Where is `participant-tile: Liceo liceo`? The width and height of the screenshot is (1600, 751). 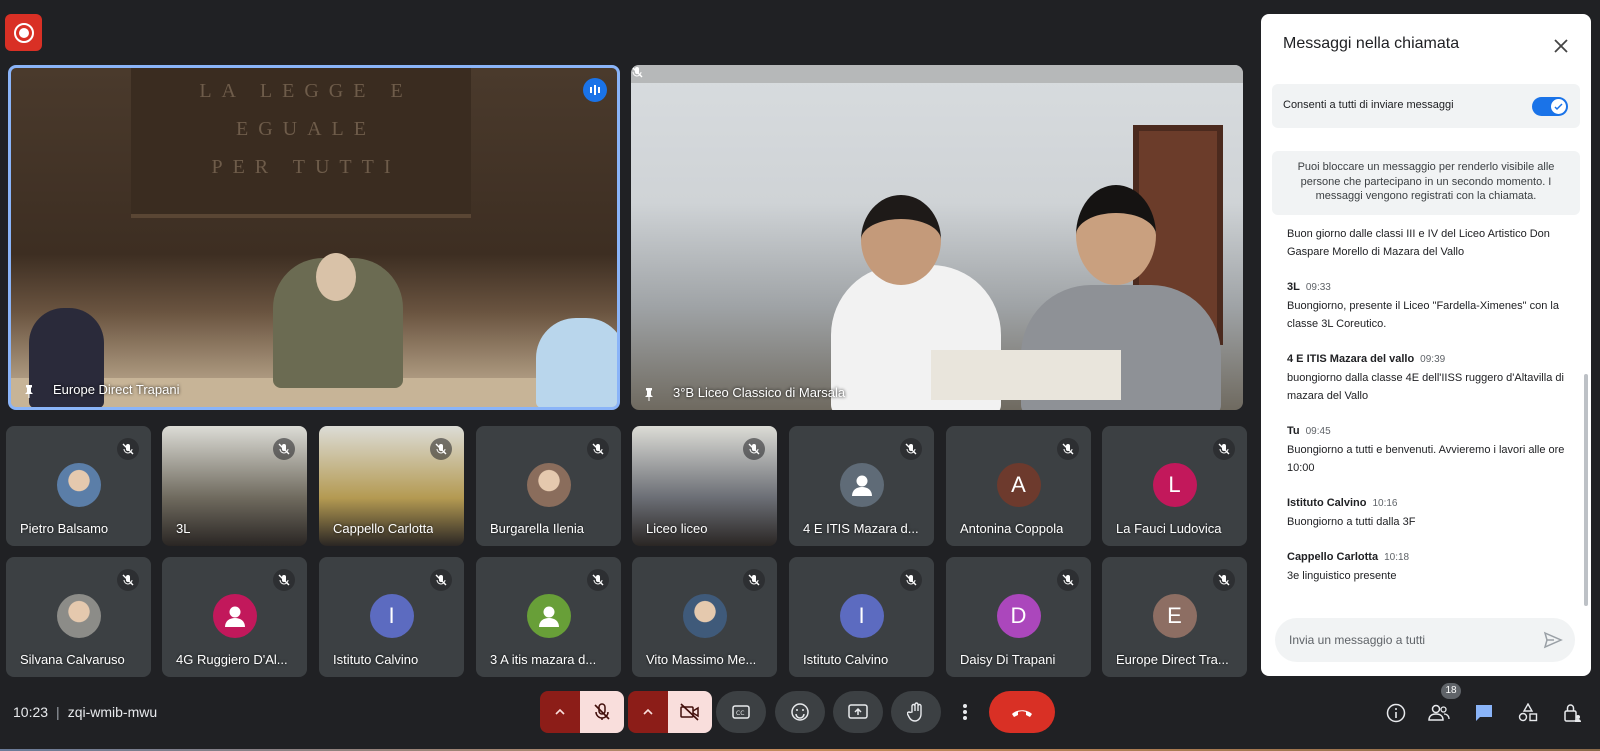 participant-tile: Liceo liceo is located at coordinates (704, 486).